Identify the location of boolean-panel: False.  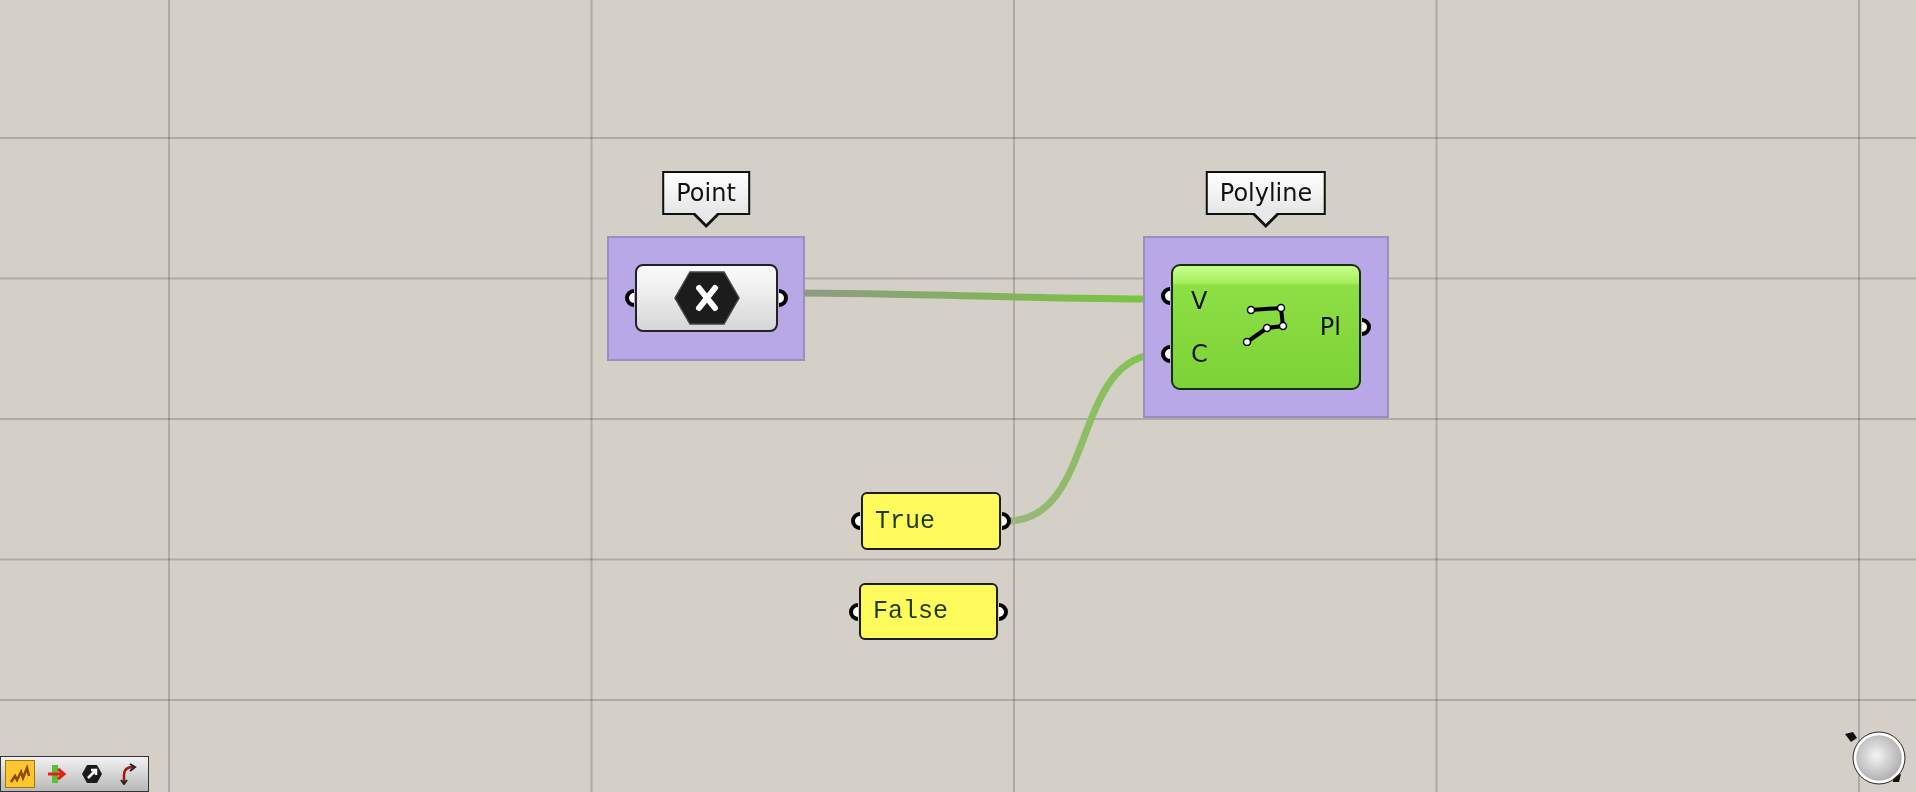
(928, 611).